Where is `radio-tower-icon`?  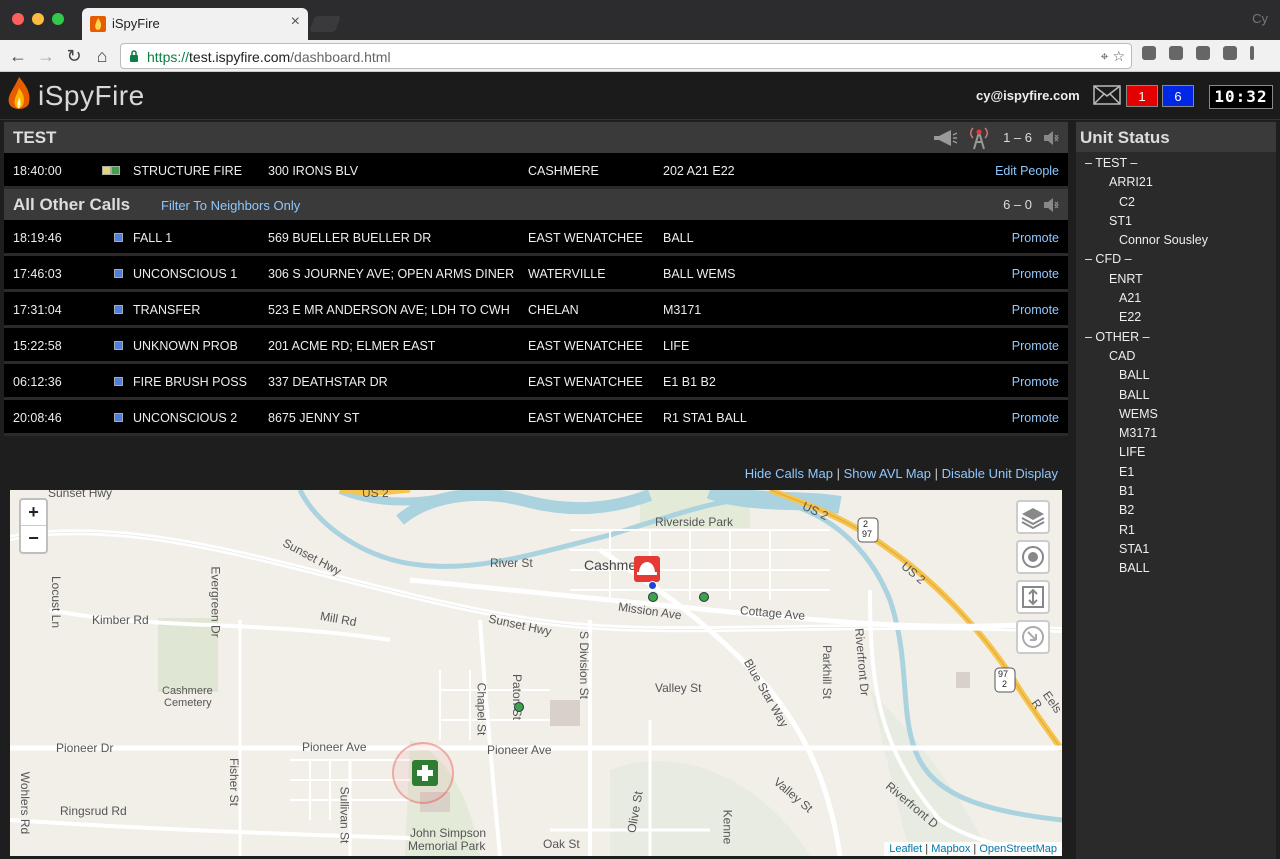
radio-tower-icon is located at coordinates (979, 138).